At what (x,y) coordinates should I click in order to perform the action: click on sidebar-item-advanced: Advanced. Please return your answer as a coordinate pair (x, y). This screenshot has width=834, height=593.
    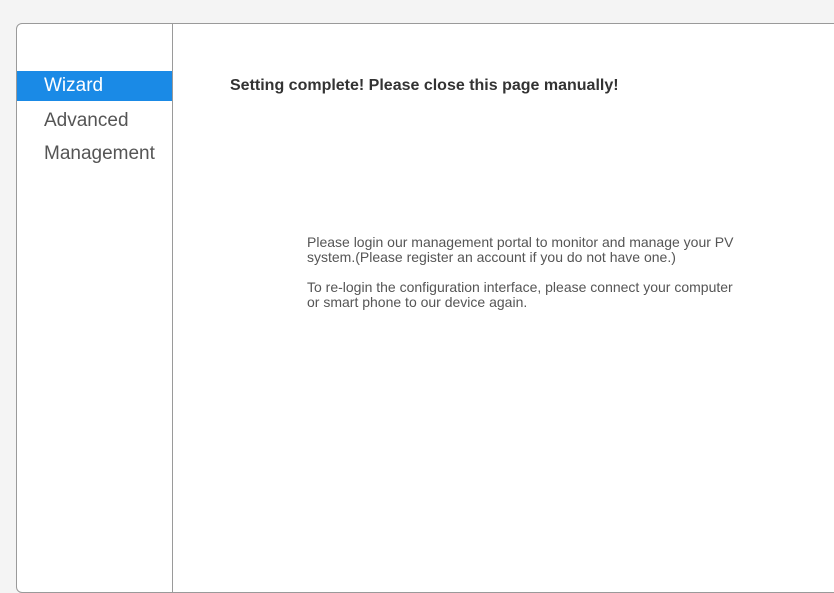
    Looking at the image, I should click on (94, 120).